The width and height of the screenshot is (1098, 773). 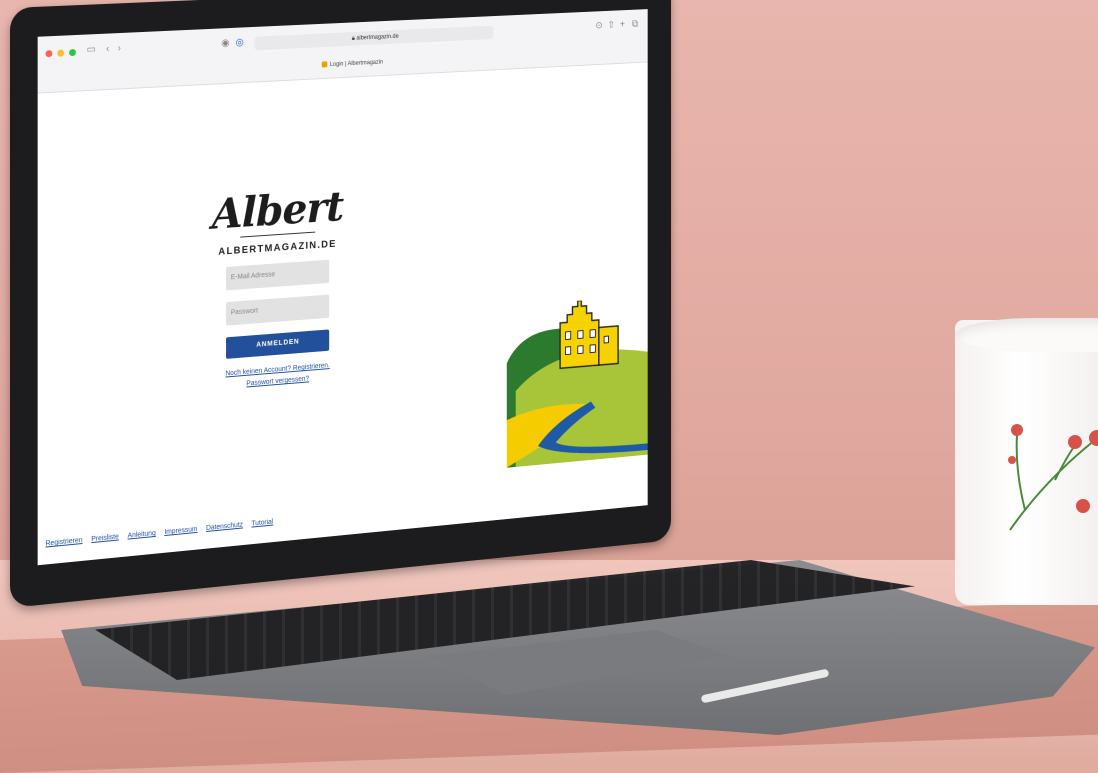 What do you see at coordinates (240, 43) in the screenshot?
I see `password-manager-icon: ◎` at bounding box center [240, 43].